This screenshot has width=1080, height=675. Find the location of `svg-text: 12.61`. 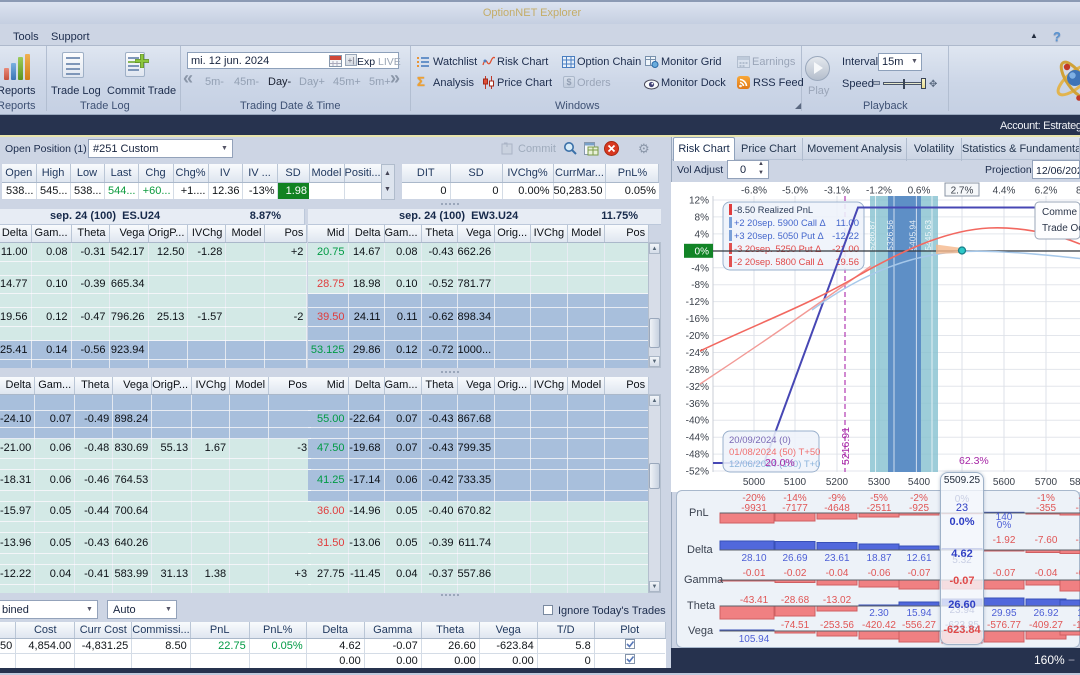

svg-text: 12.61 is located at coordinates (918, 558).